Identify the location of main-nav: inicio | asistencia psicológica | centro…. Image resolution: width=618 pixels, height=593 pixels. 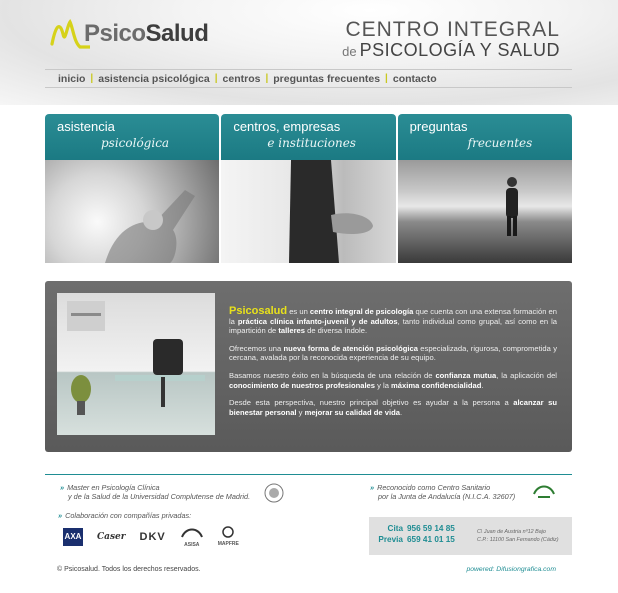
(308, 78).